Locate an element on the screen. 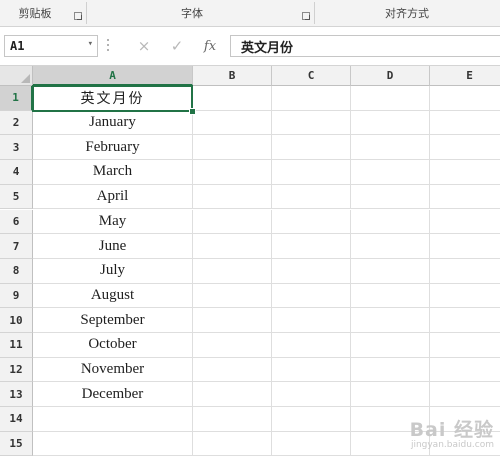 The height and width of the screenshot is (456, 500). cell-c5 is located at coordinates (311, 197).